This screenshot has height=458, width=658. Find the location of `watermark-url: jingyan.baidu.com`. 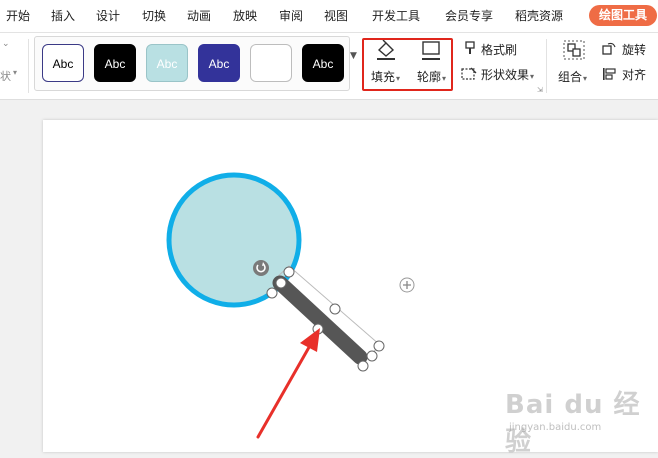

watermark-url: jingyan.baidu.com is located at coordinates (555, 427).